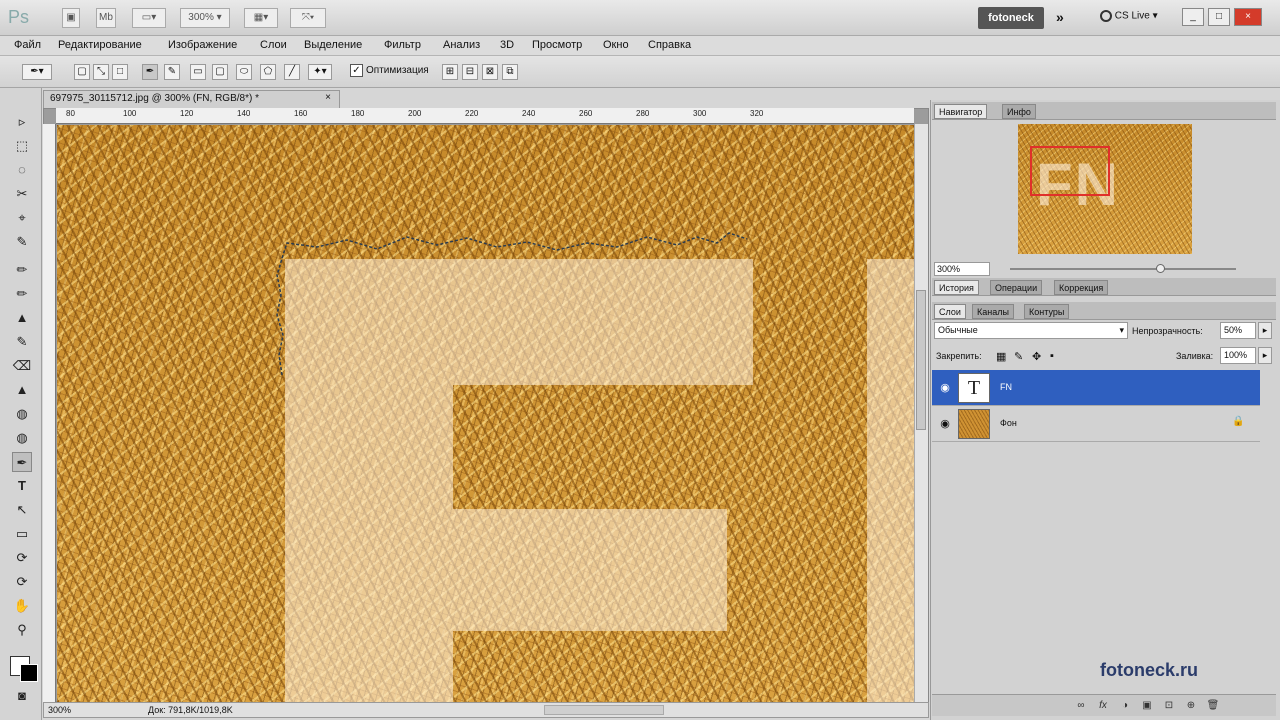  I want to click on menu-file: Файл, so click(27, 45).